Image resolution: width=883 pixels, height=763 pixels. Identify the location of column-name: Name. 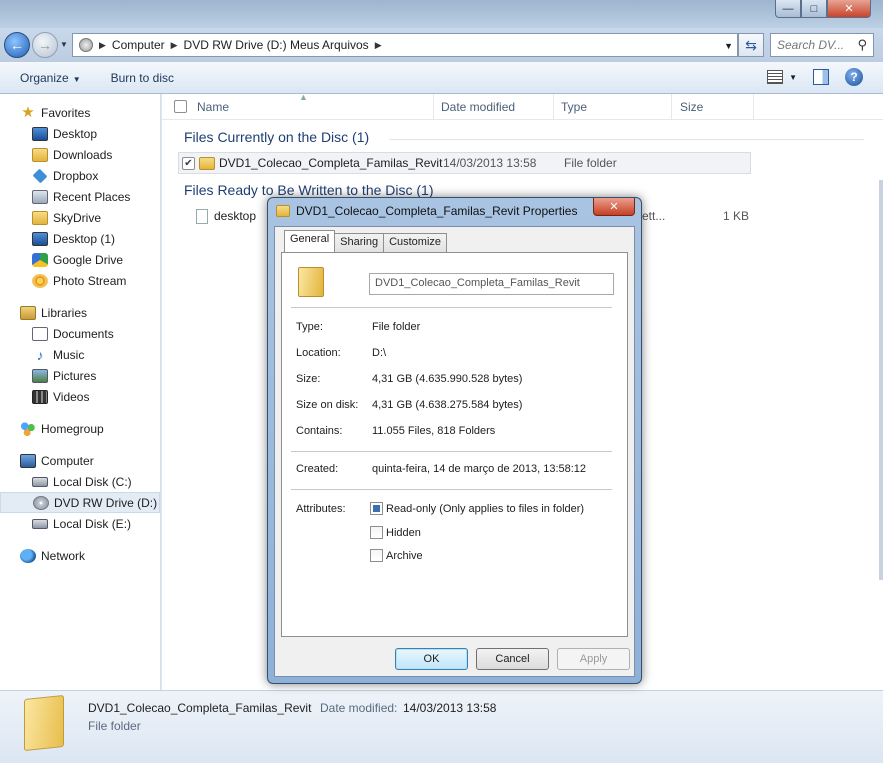
(213, 107).